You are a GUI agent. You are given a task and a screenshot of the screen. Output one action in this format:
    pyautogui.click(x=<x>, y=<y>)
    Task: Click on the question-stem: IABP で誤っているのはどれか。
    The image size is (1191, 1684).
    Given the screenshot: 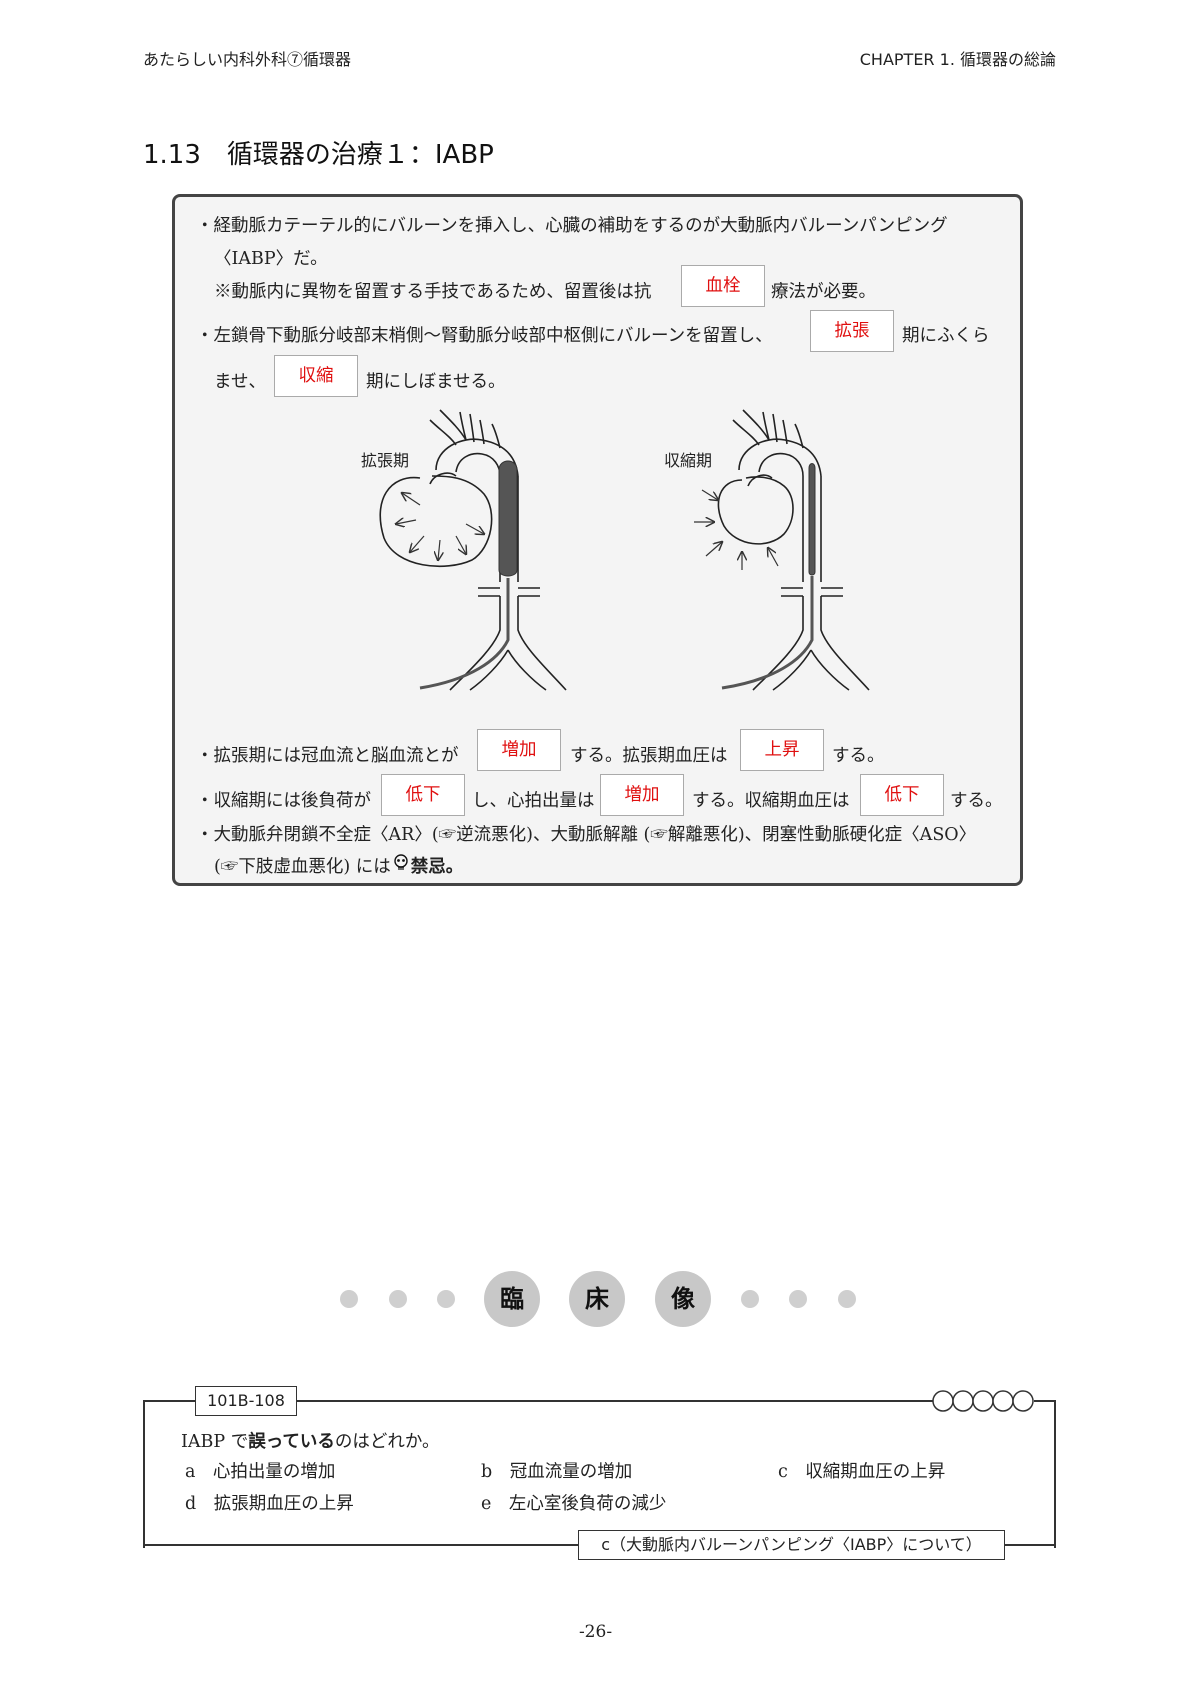 What is the action you would take?
    pyautogui.click(x=310, y=1440)
    